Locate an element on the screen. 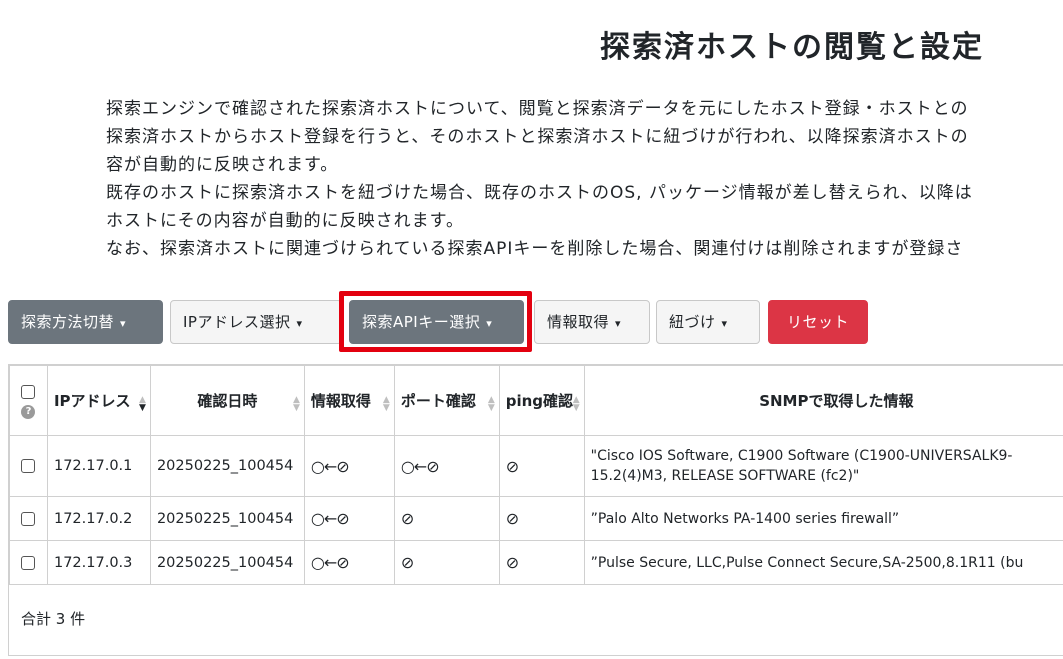  port-status-icon: ○←⊘ is located at coordinates (446, 466).